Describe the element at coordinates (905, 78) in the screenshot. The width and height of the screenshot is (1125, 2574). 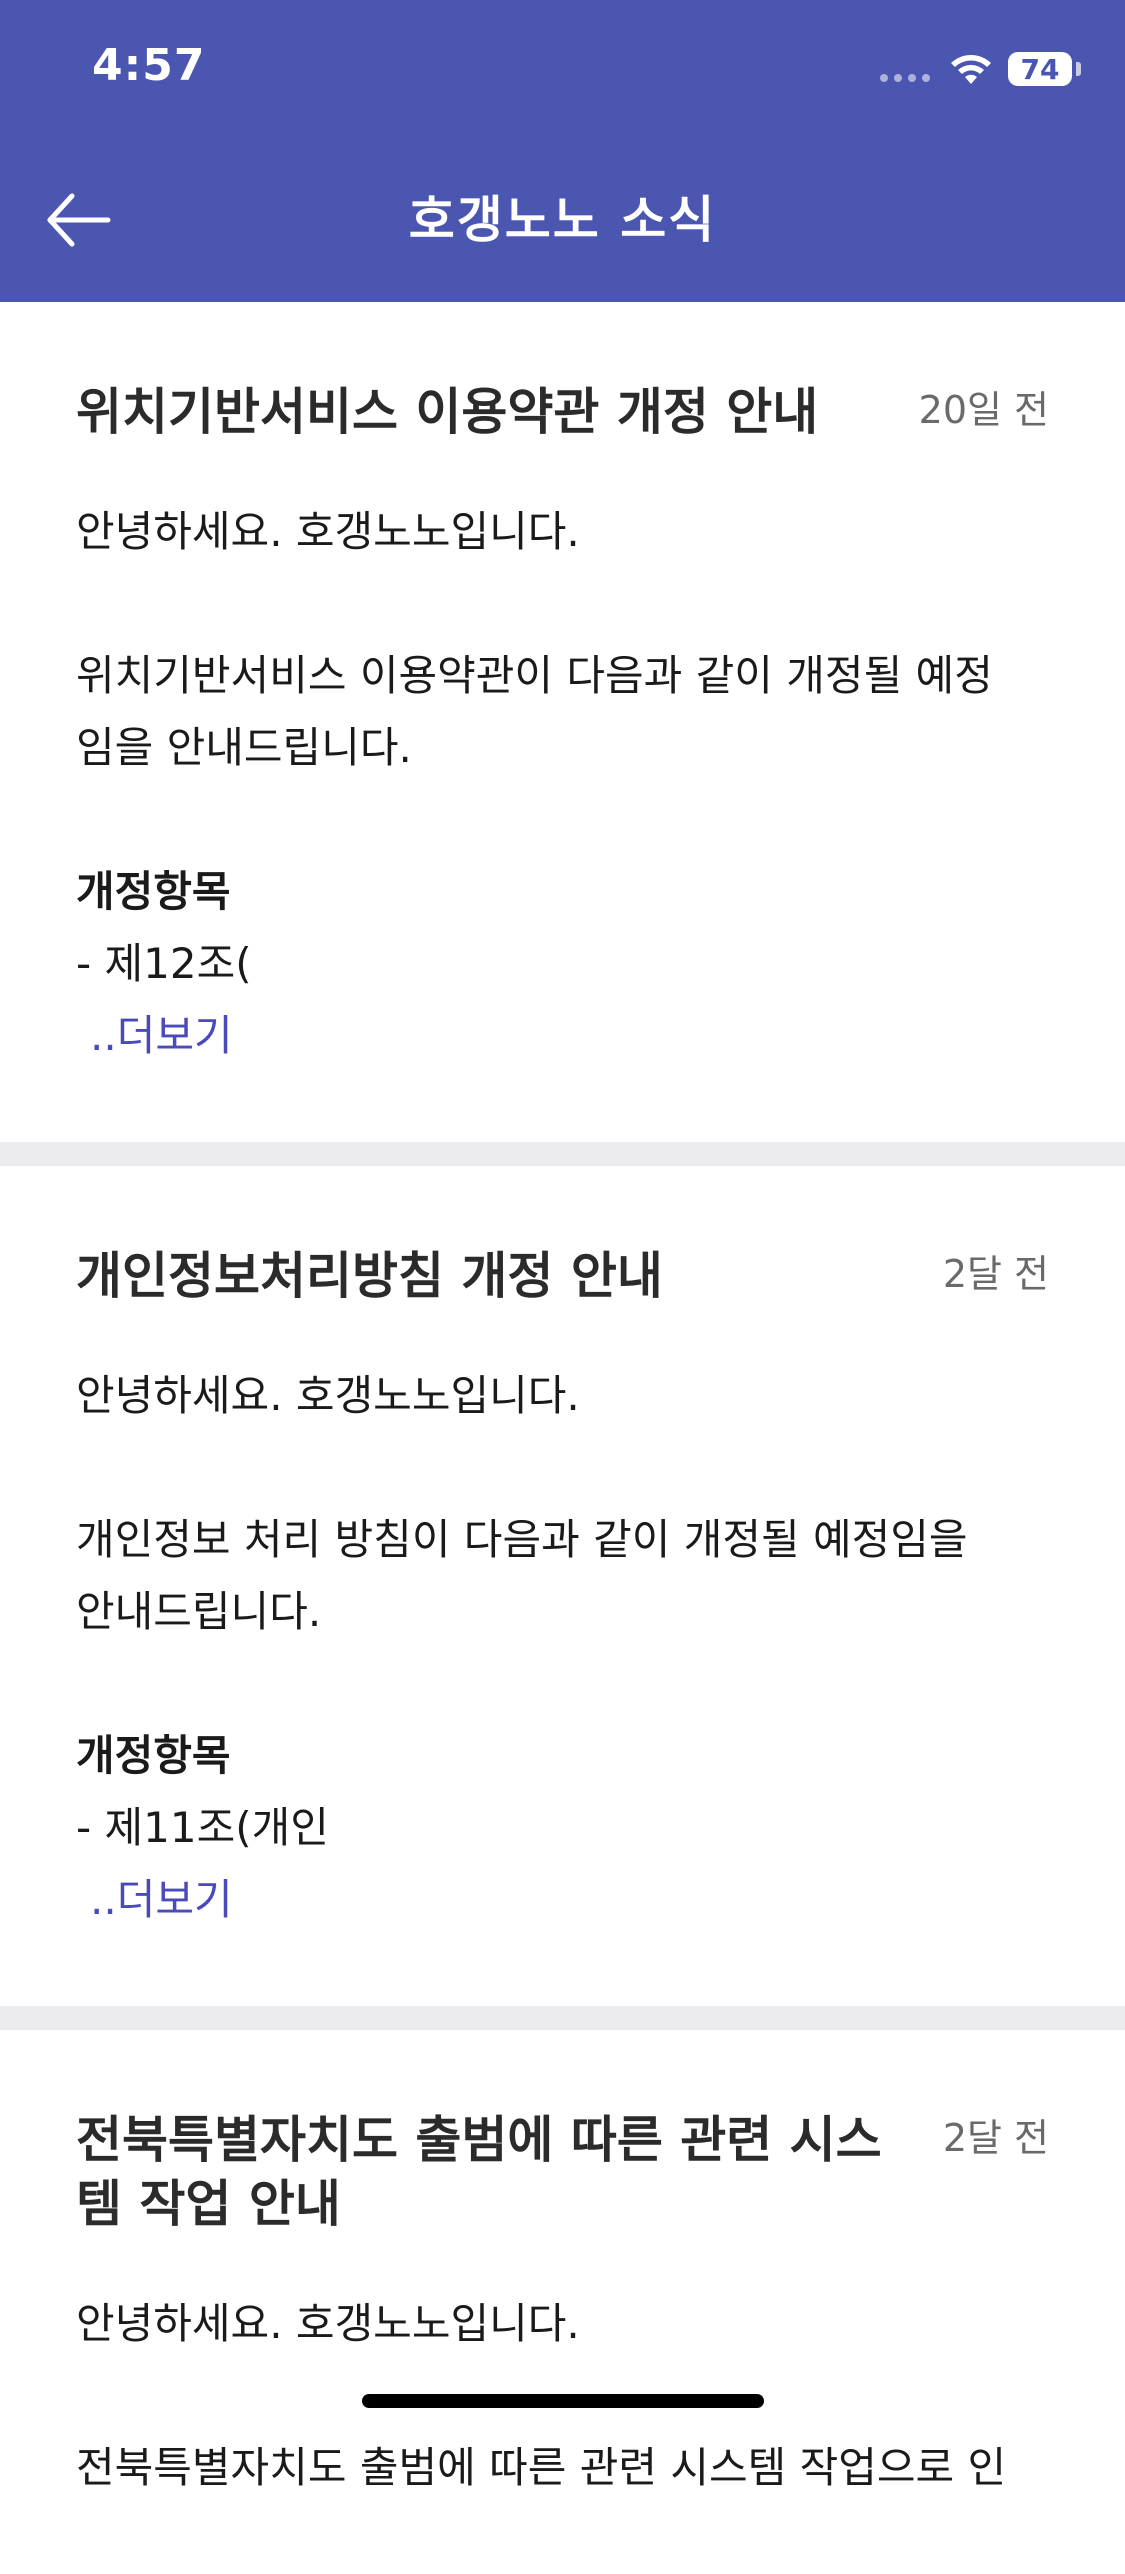
I see `signal-dots-icon` at that location.